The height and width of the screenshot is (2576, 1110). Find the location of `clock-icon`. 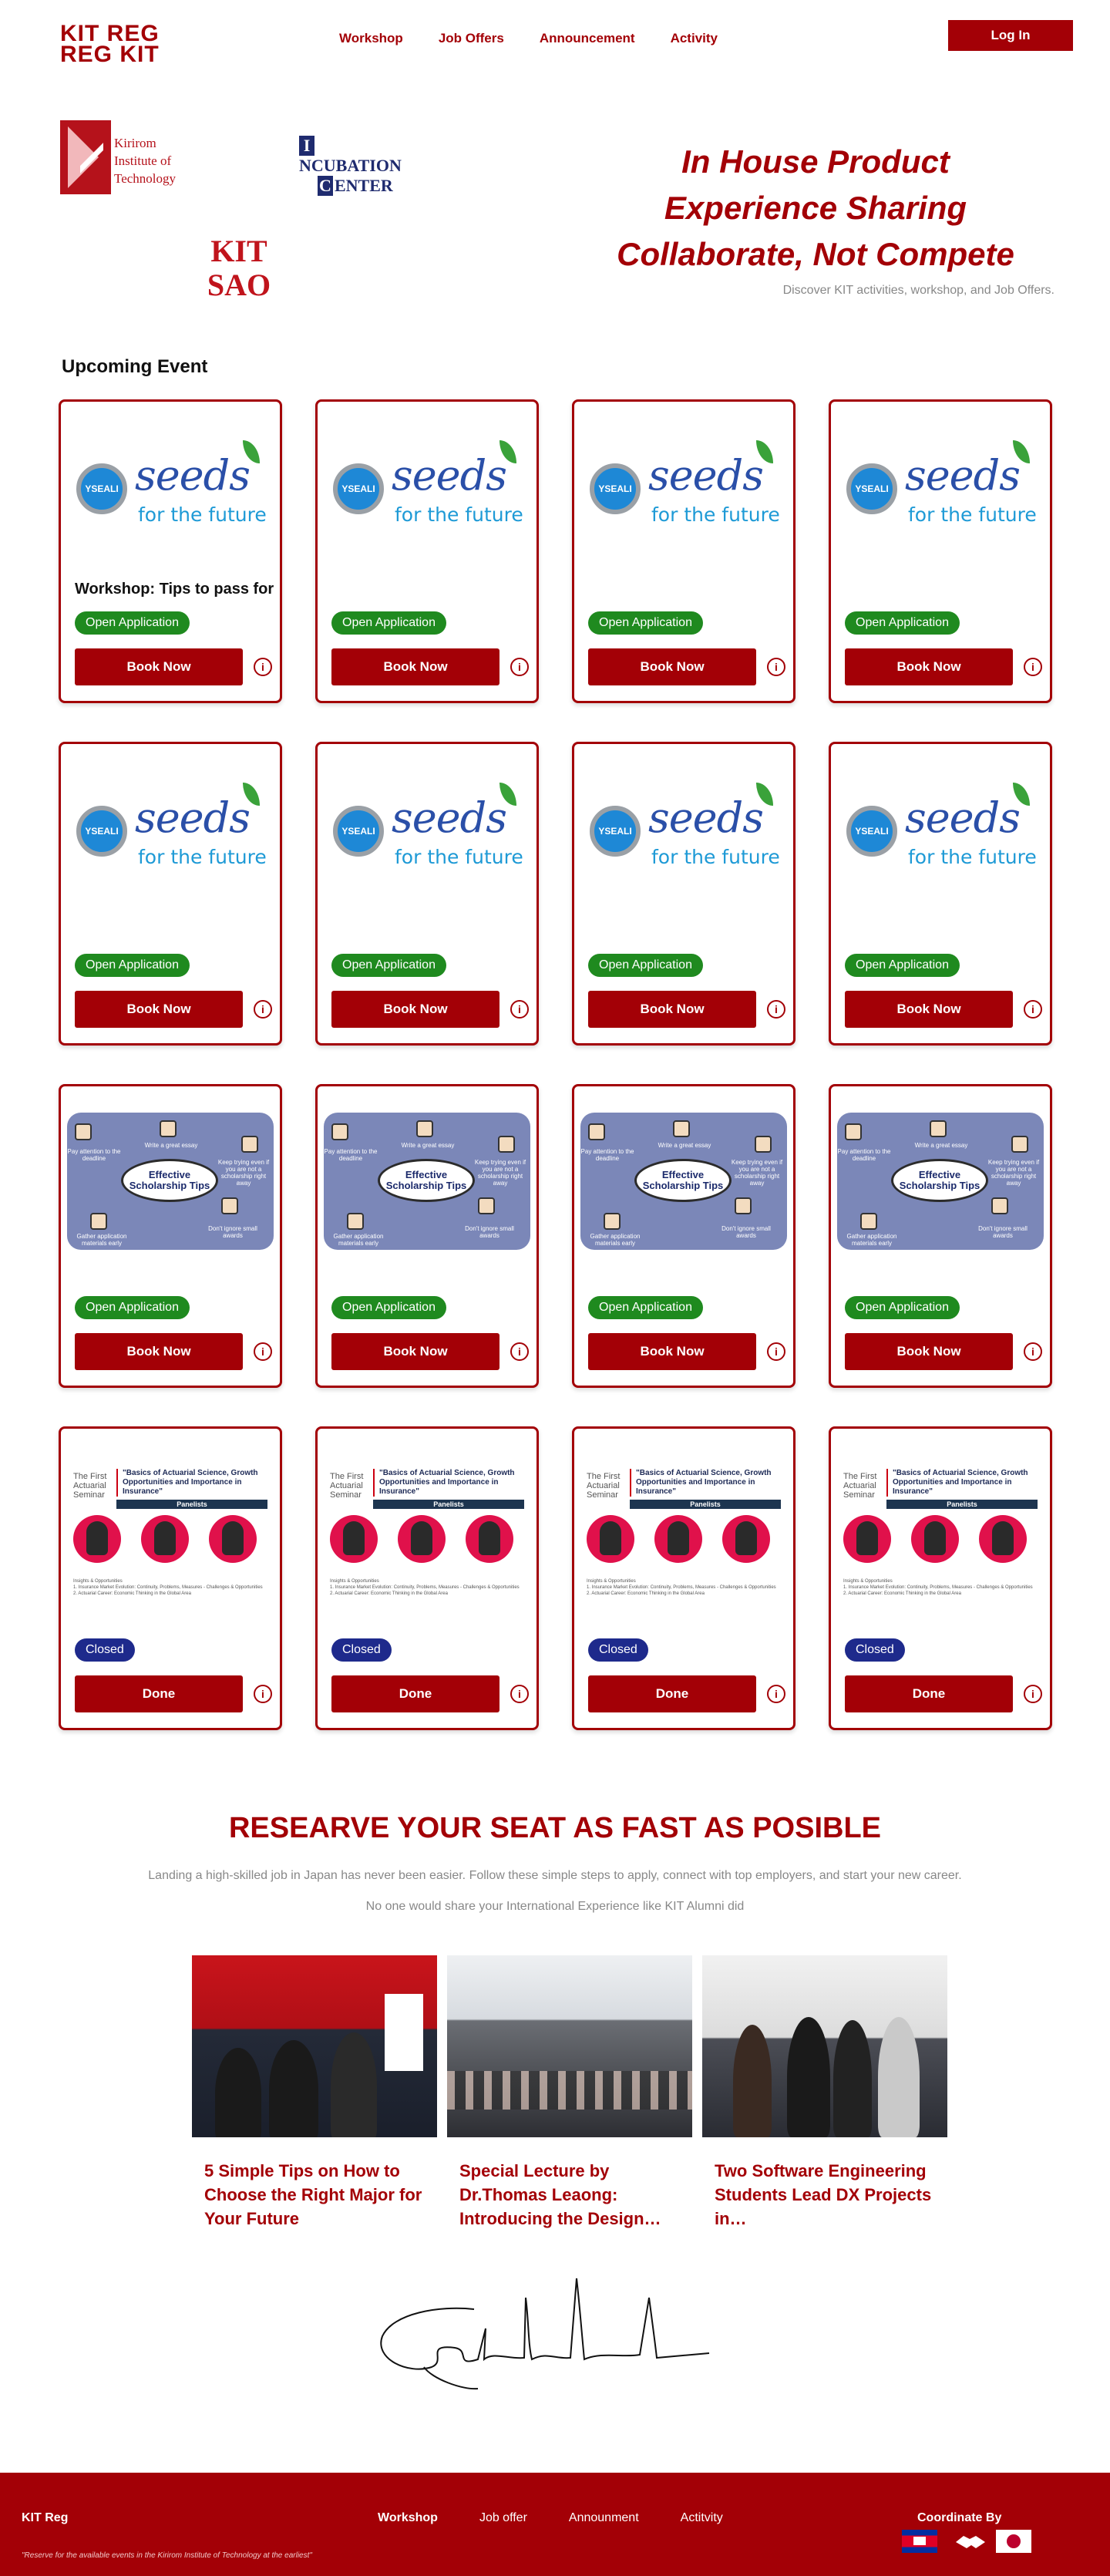

clock-icon is located at coordinates (597, 1131).